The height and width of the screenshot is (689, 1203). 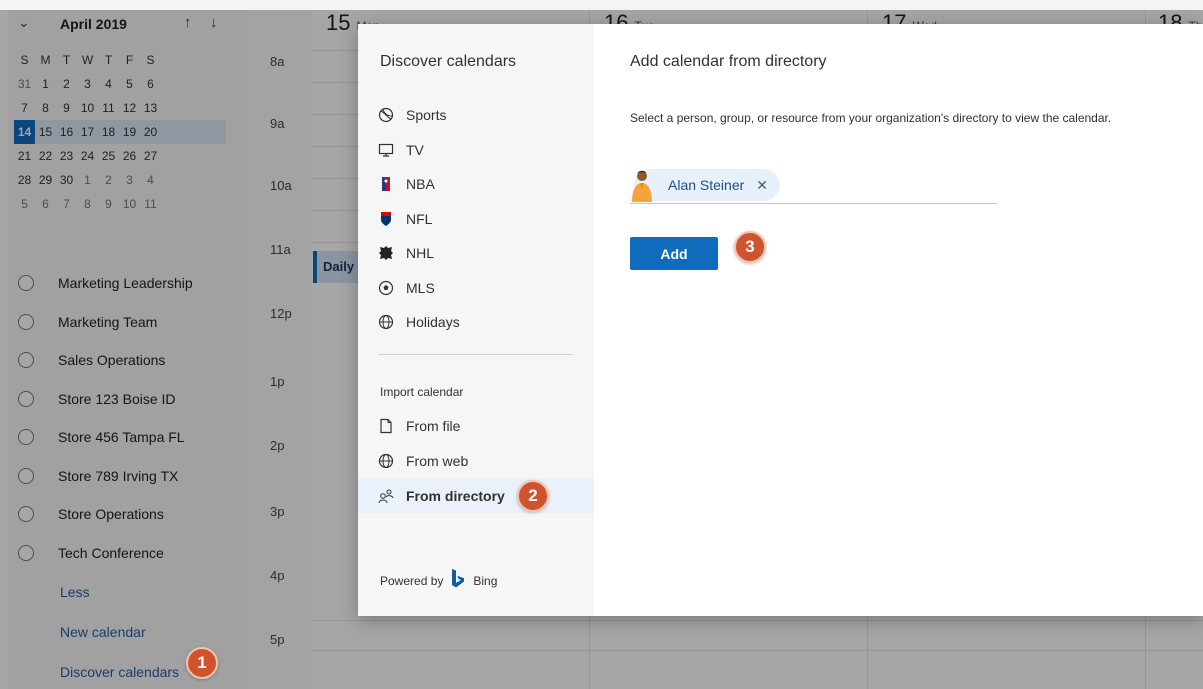 I want to click on discover-list: Sports TV NBA NFL NHL MLS Holidays, so click(x=476, y=219).